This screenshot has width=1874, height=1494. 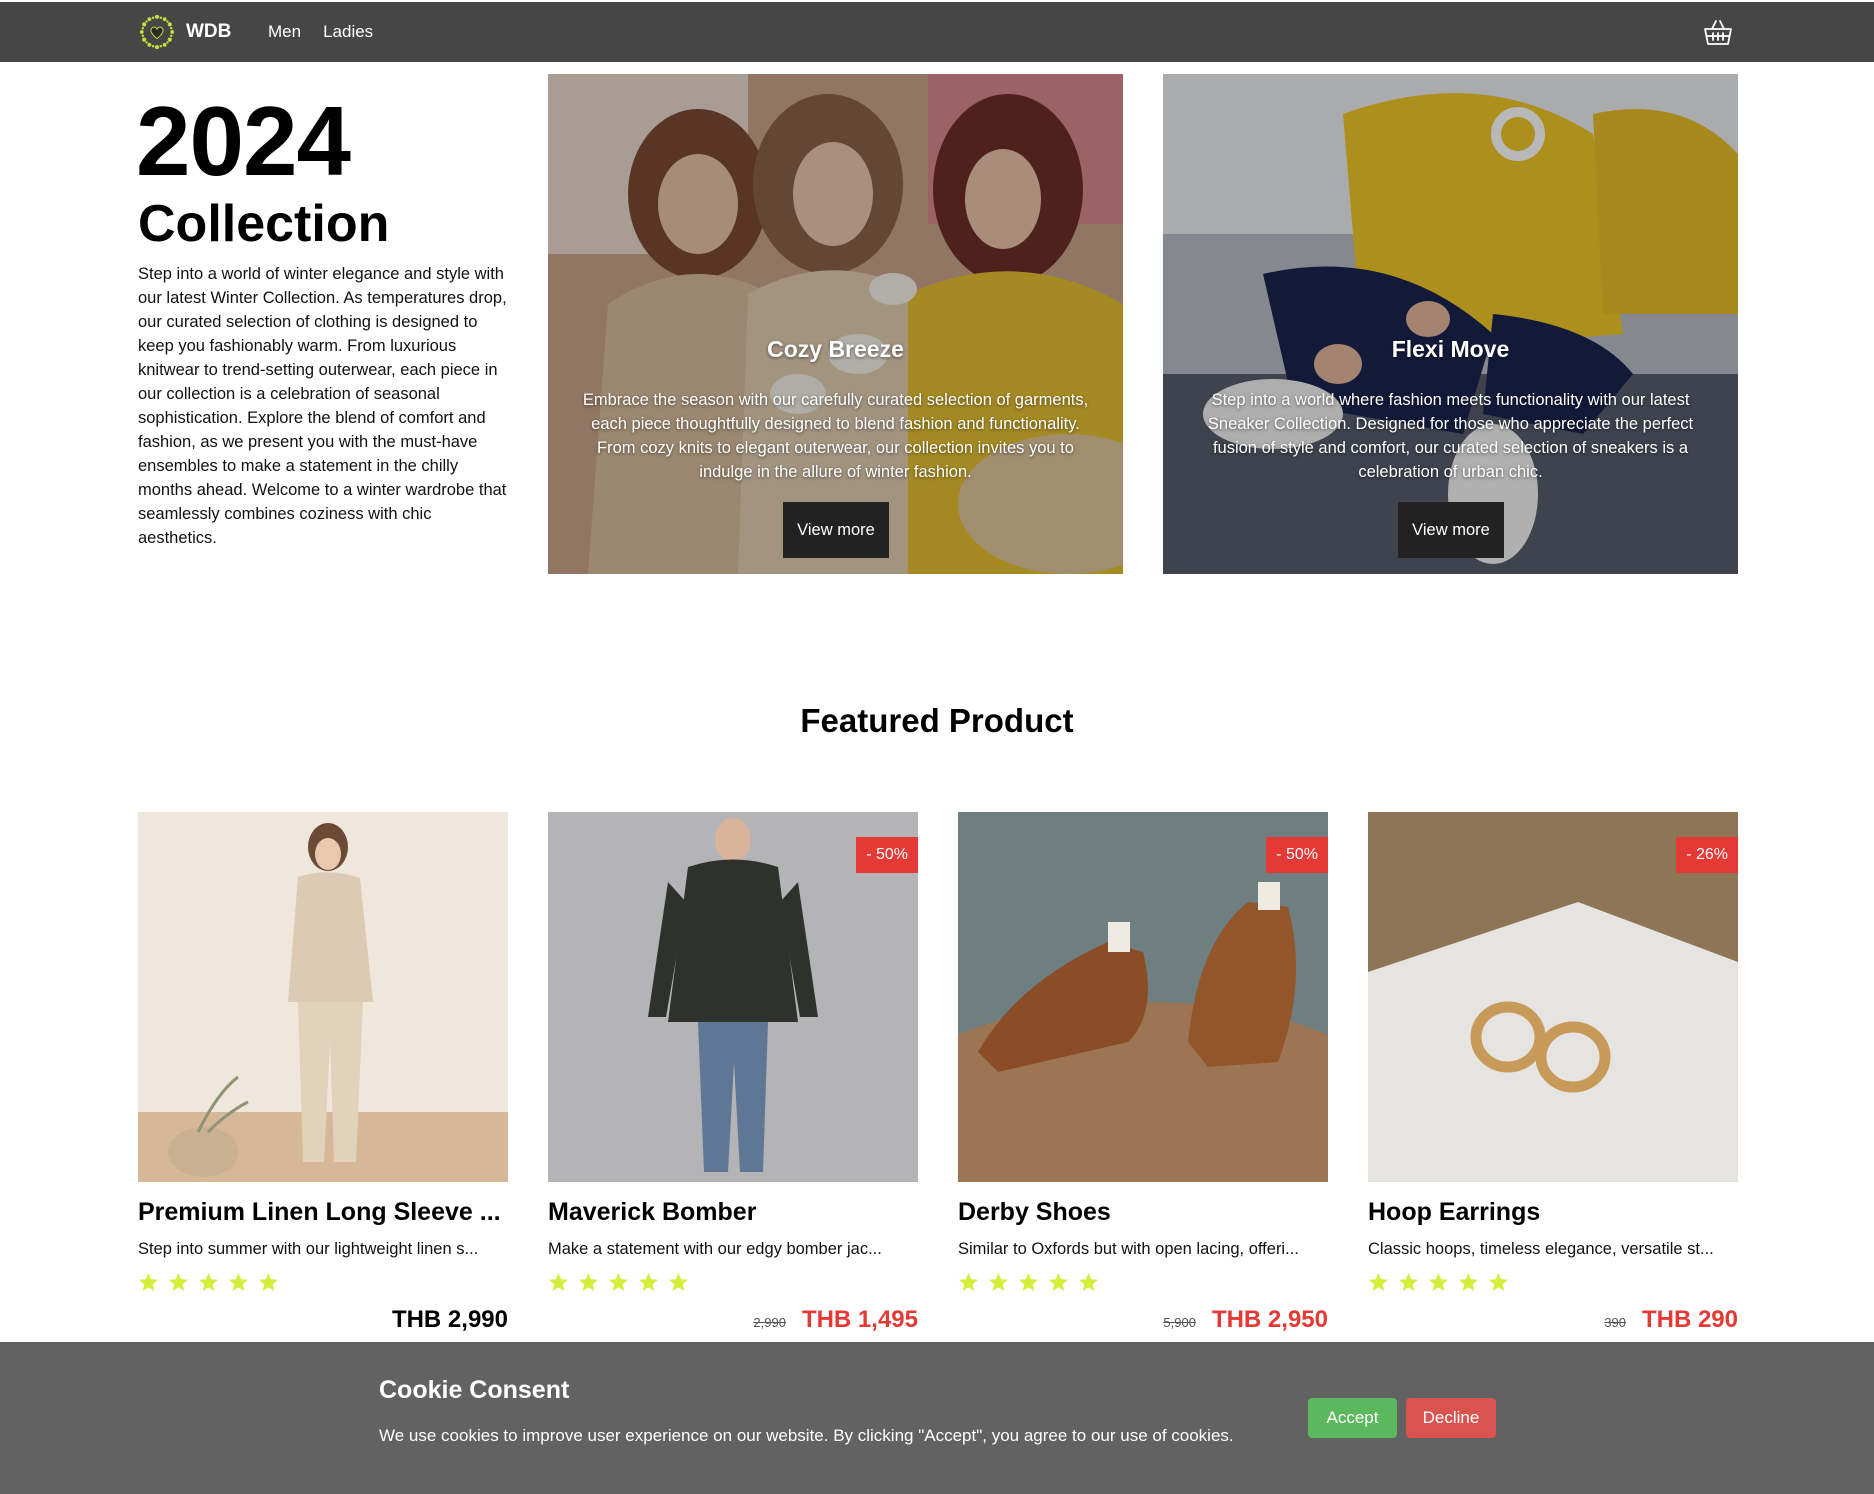 I want to click on product-photo, so click(x=323, y=997).